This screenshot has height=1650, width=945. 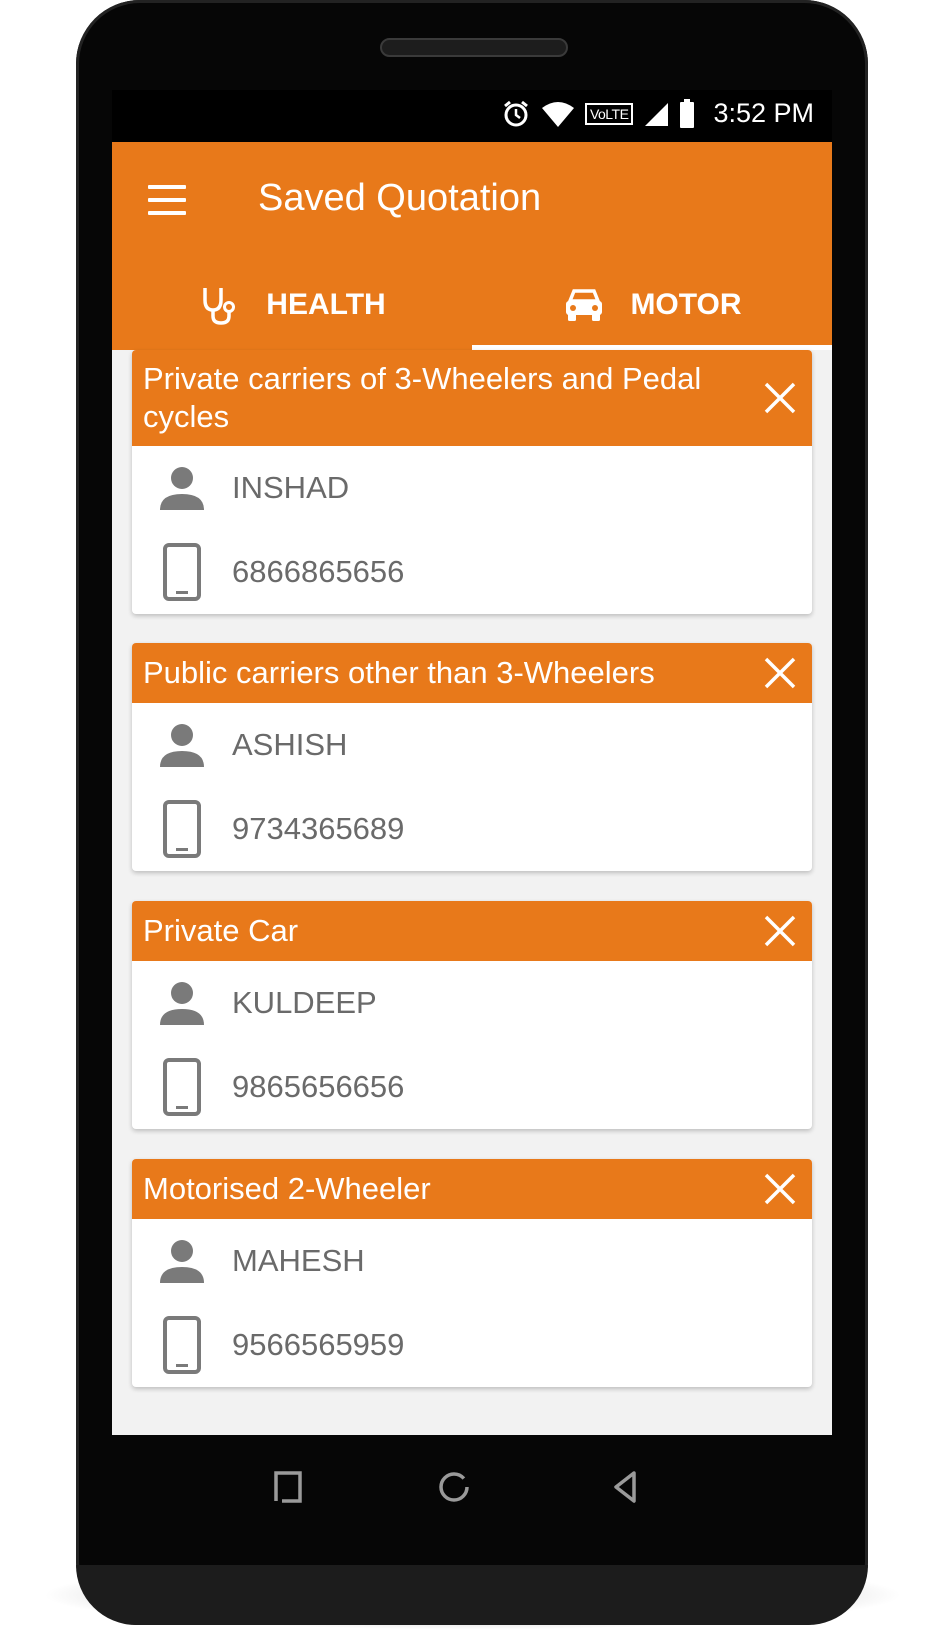 What do you see at coordinates (472, 745) in the screenshot?
I see `customer-name-row: ASHISH` at bounding box center [472, 745].